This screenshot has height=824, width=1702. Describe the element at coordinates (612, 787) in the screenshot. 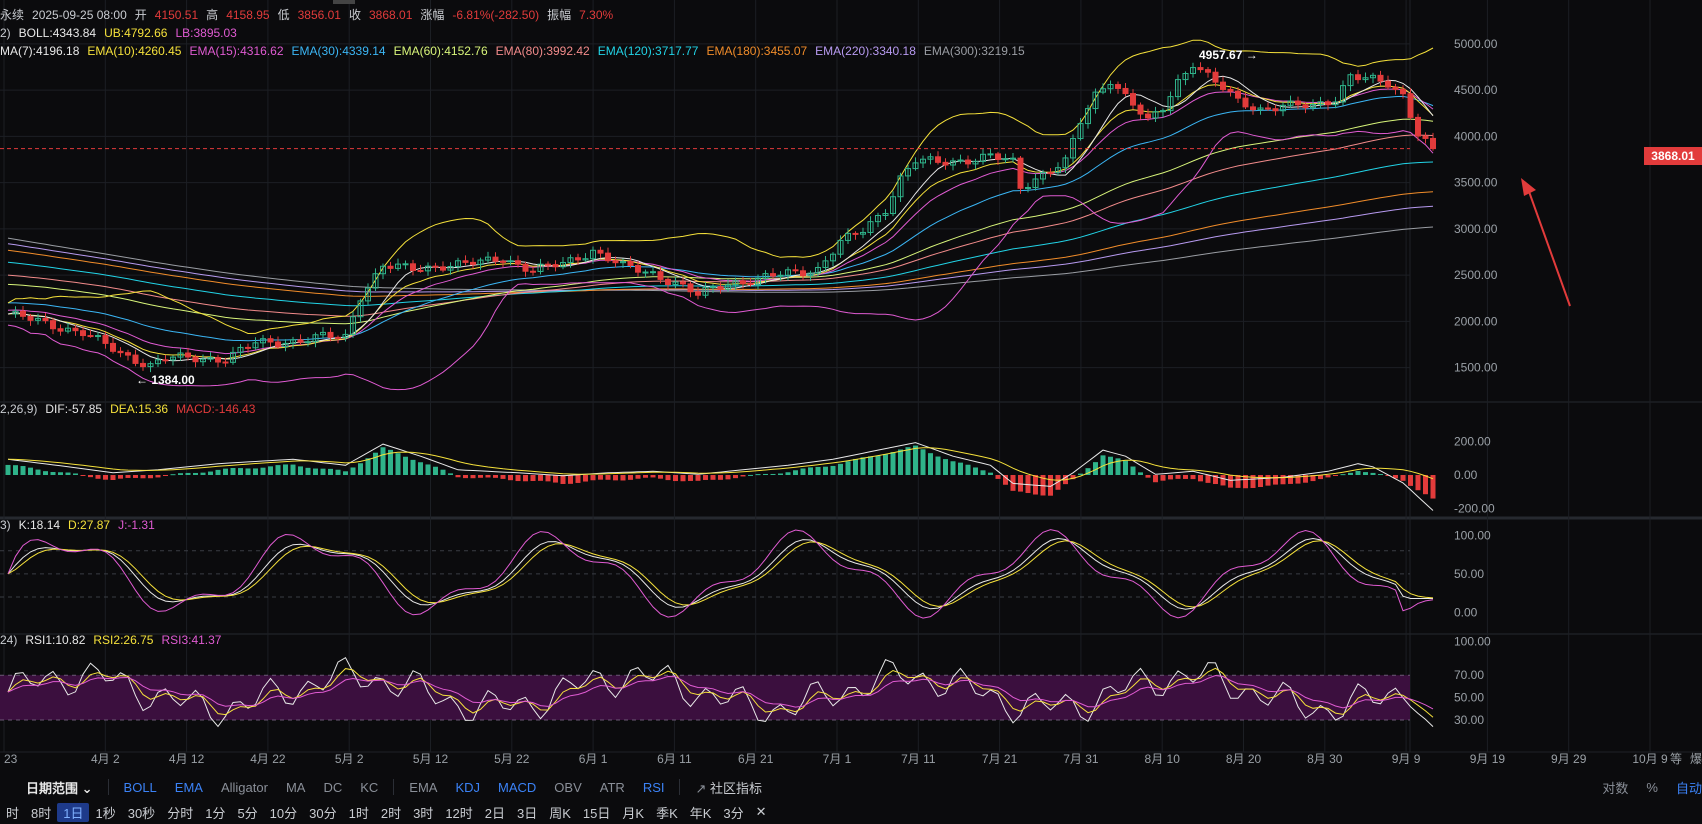

I see `sub-indicator-atr: ATR` at that location.